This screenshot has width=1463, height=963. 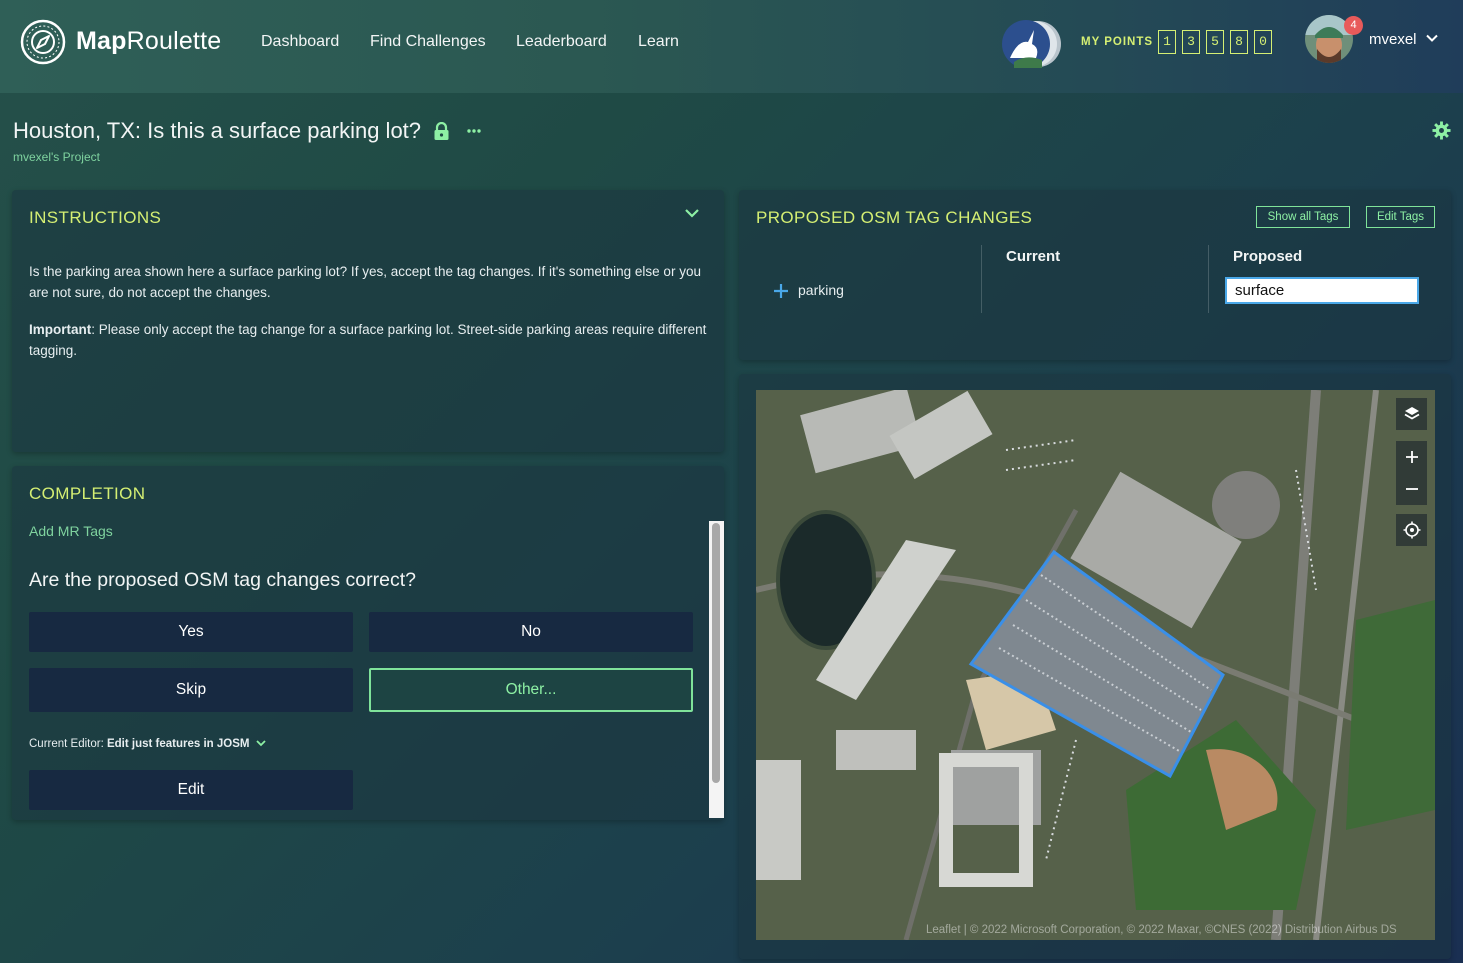 What do you see at coordinates (1117, 42) in the screenshot?
I see `my-points-label: MY POINTS` at bounding box center [1117, 42].